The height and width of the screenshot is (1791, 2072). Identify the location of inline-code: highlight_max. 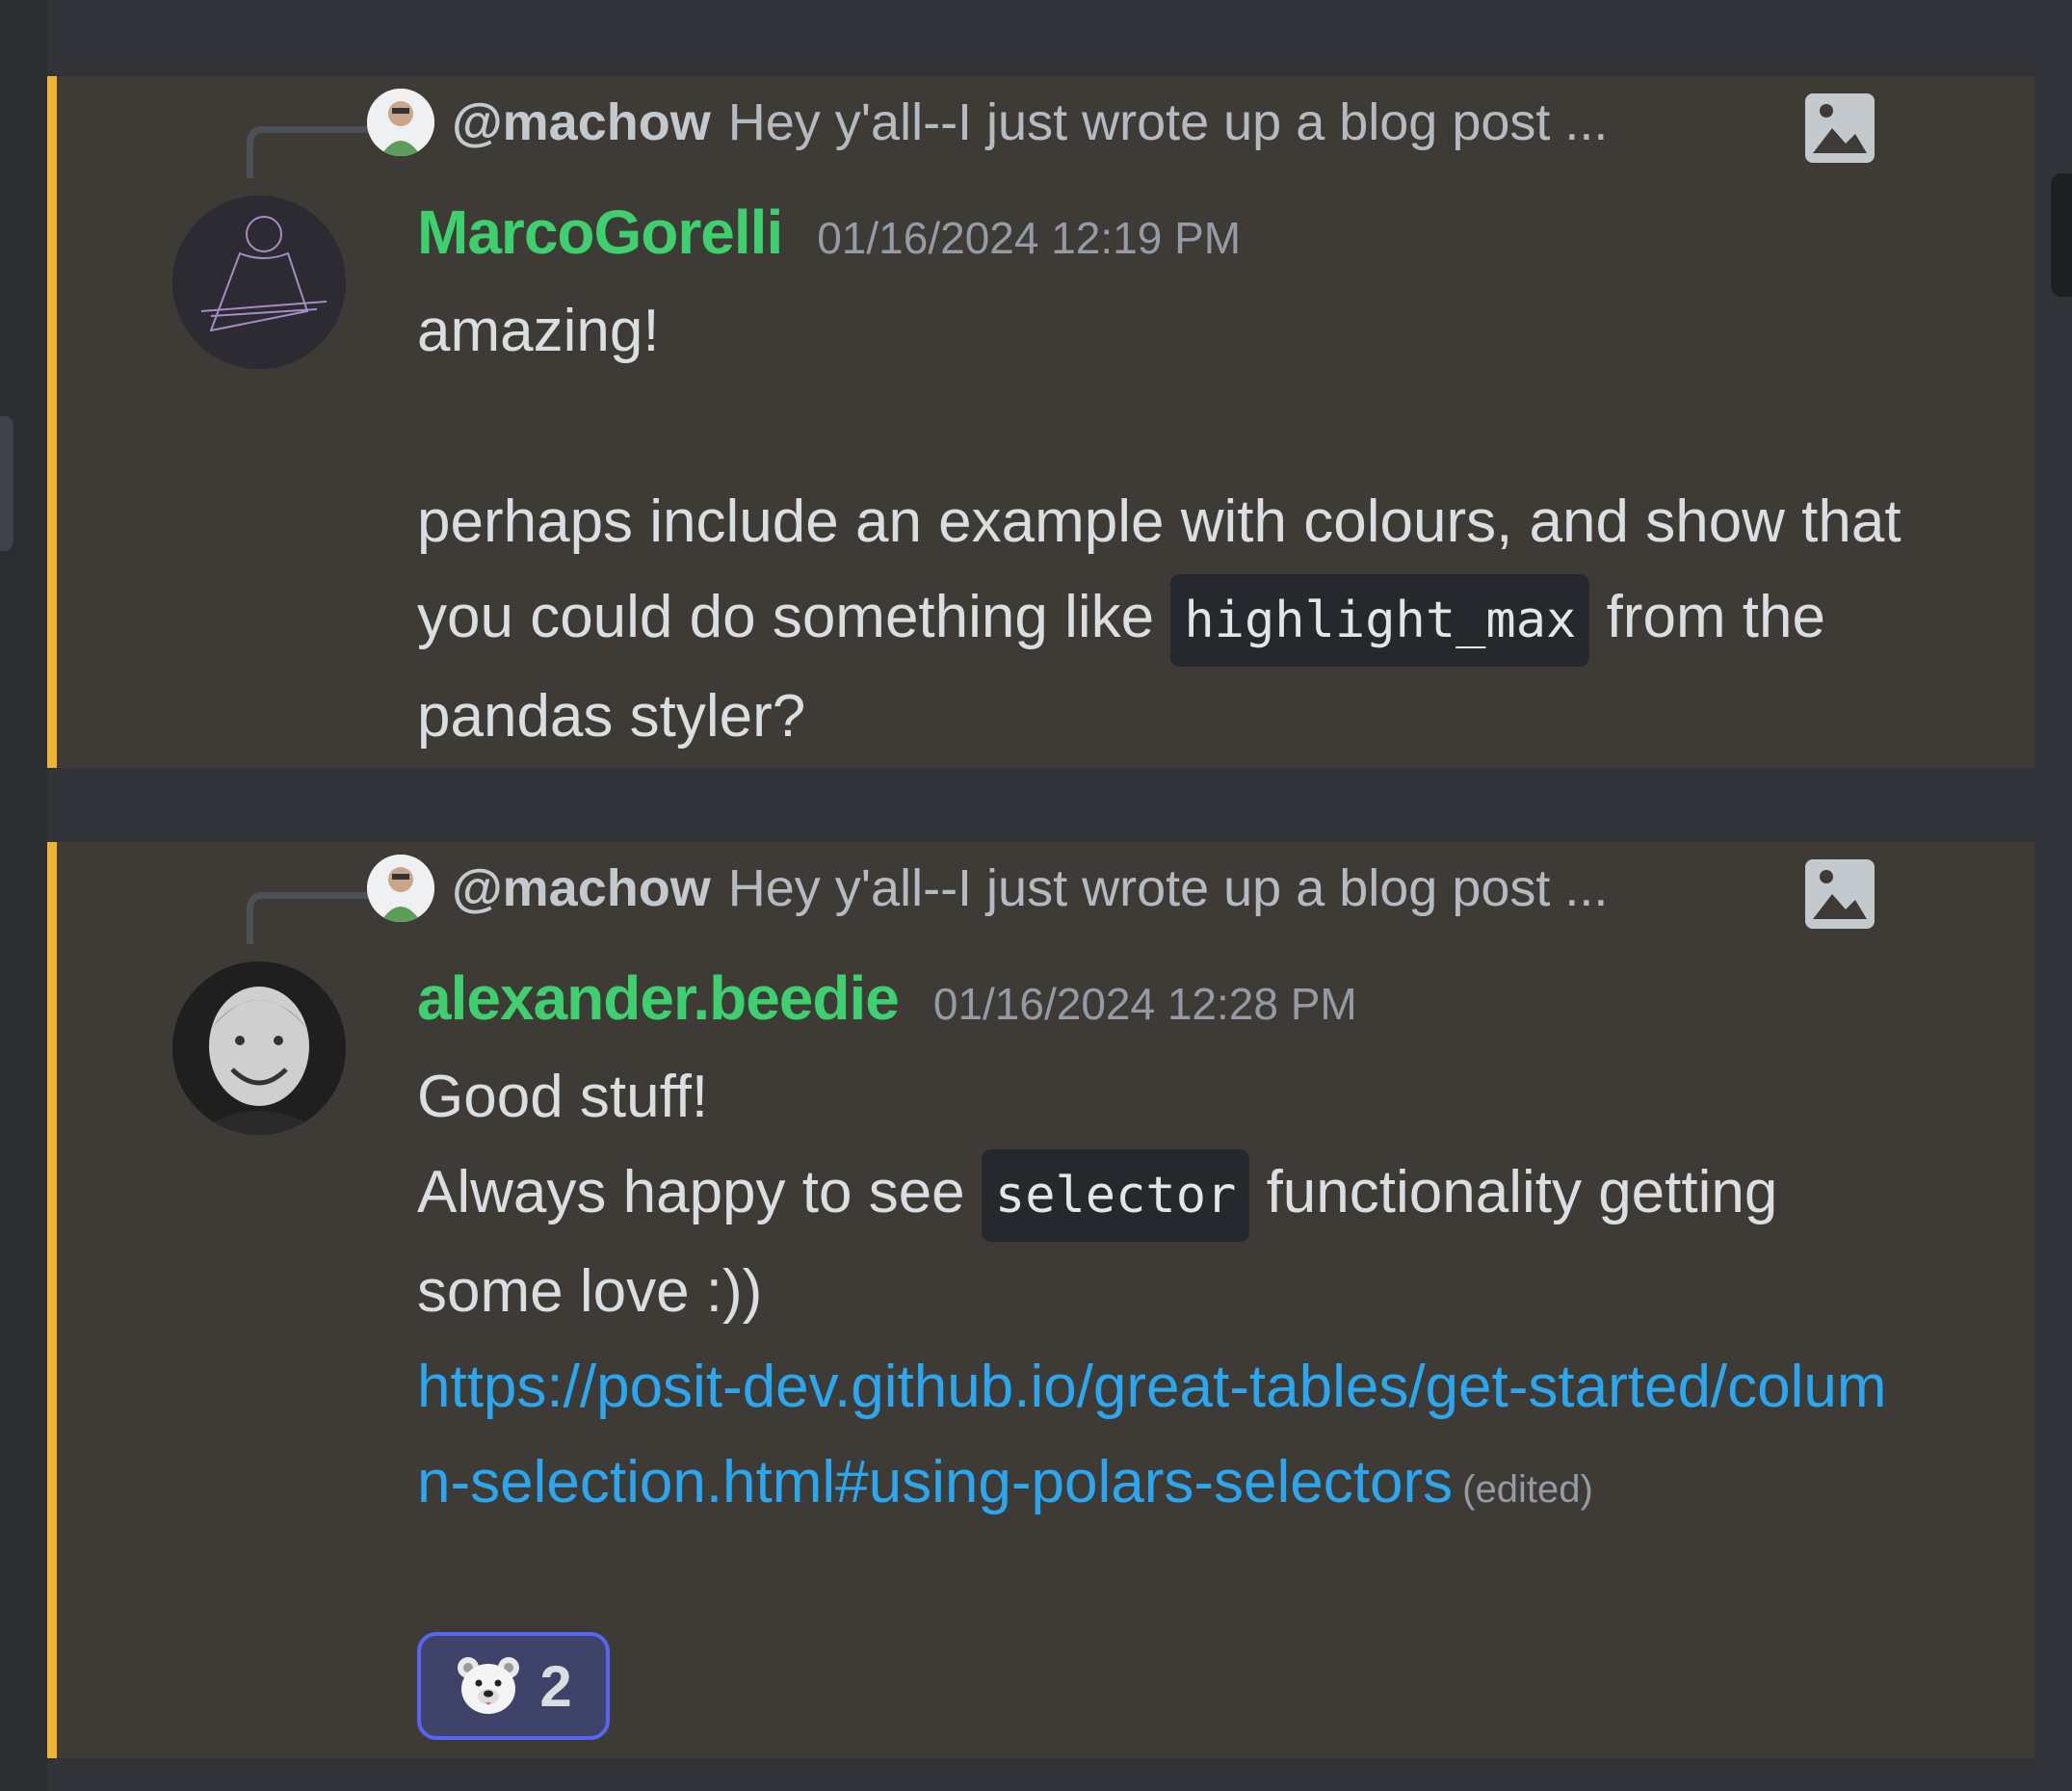
(1380, 620).